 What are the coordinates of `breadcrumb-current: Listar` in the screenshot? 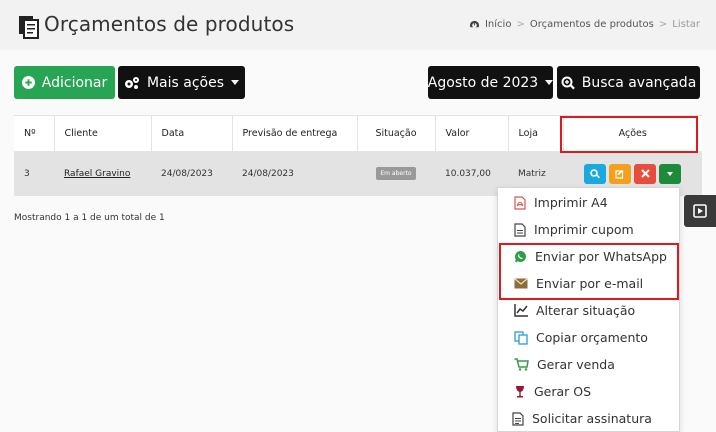 It's located at (686, 24).